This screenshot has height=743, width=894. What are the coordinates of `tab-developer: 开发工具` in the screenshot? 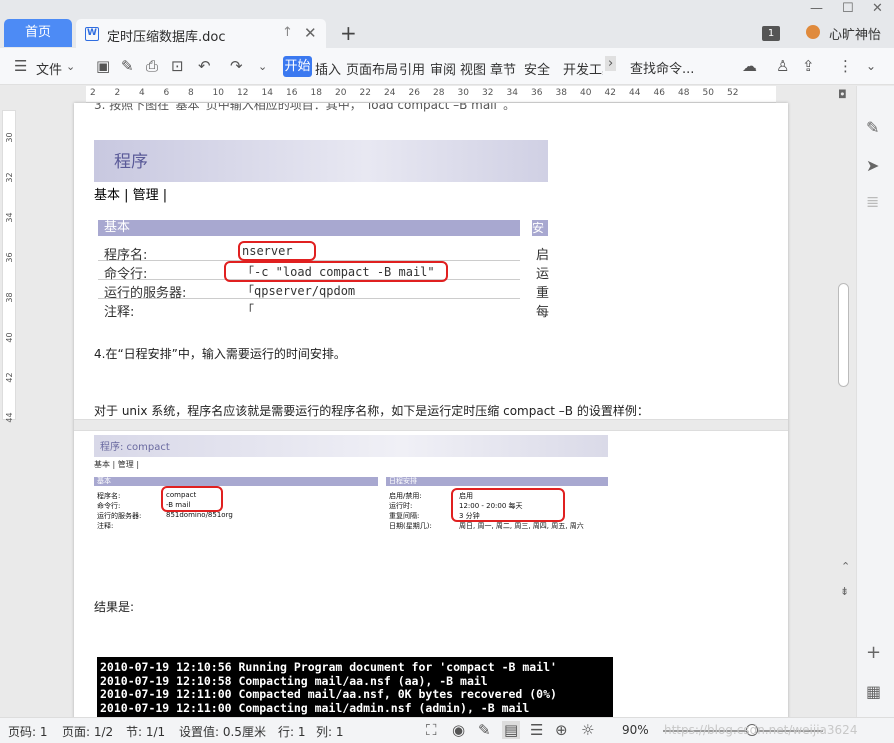 It's located at (583, 68).